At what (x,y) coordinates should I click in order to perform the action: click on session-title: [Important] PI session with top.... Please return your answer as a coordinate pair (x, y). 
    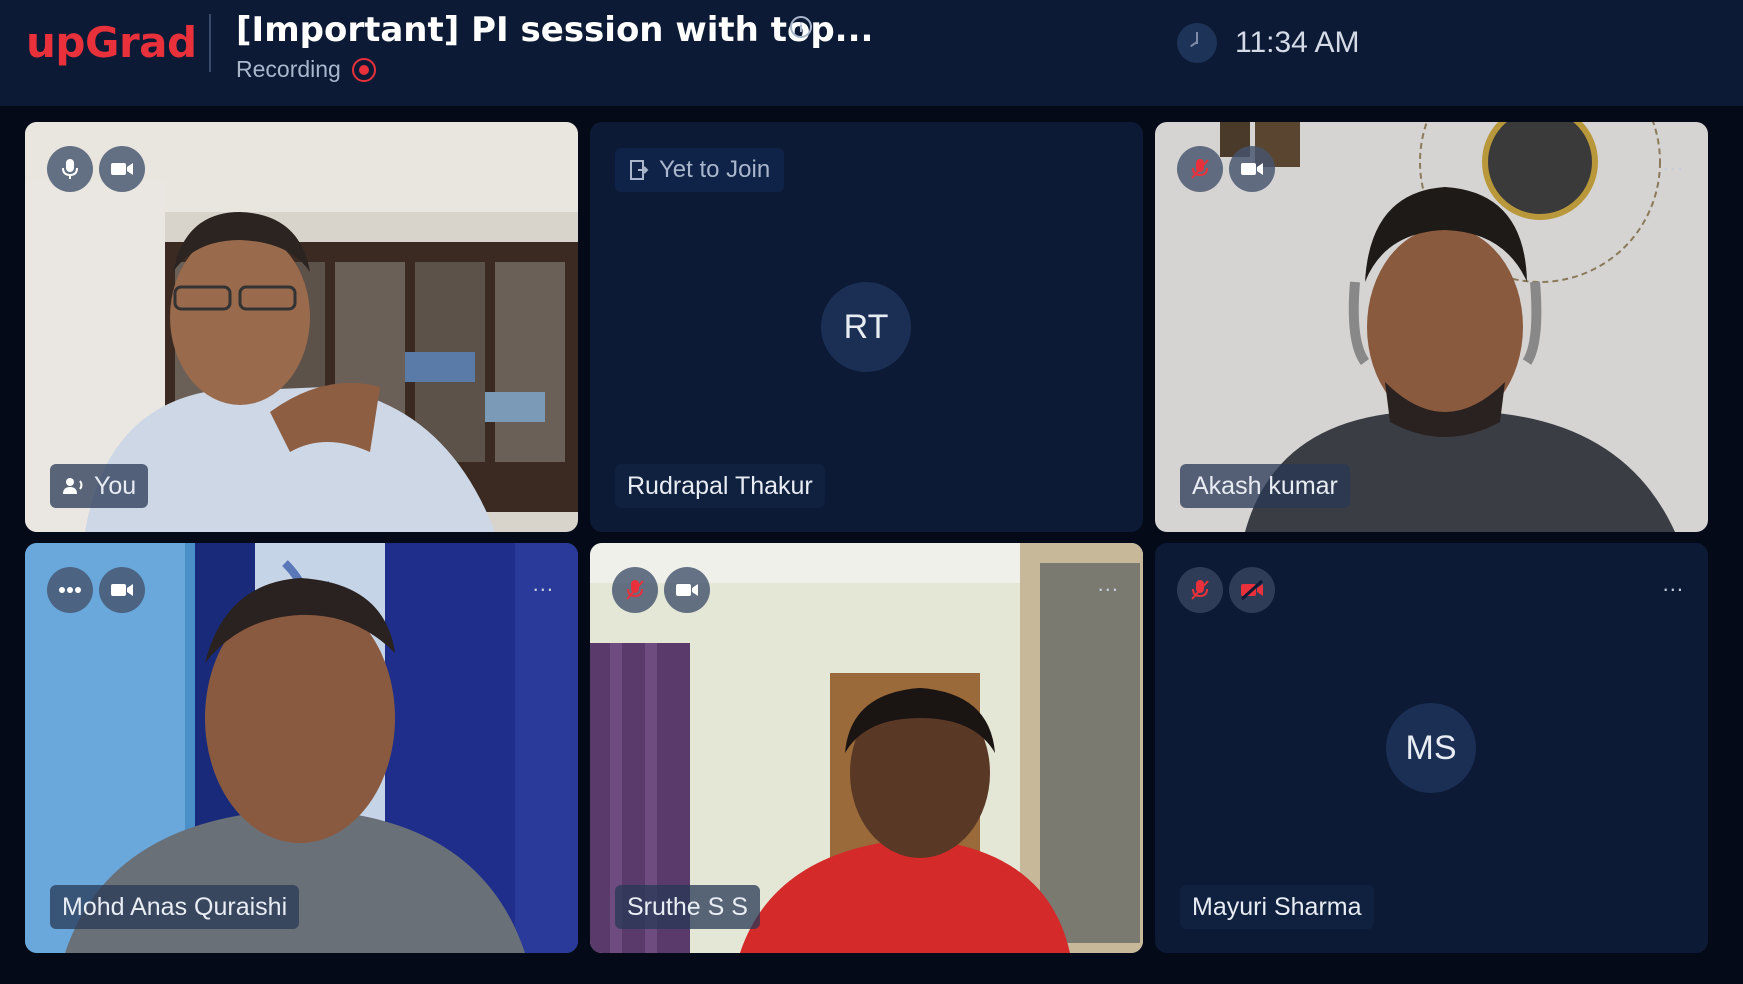
    Looking at the image, I should click on (555, 30).